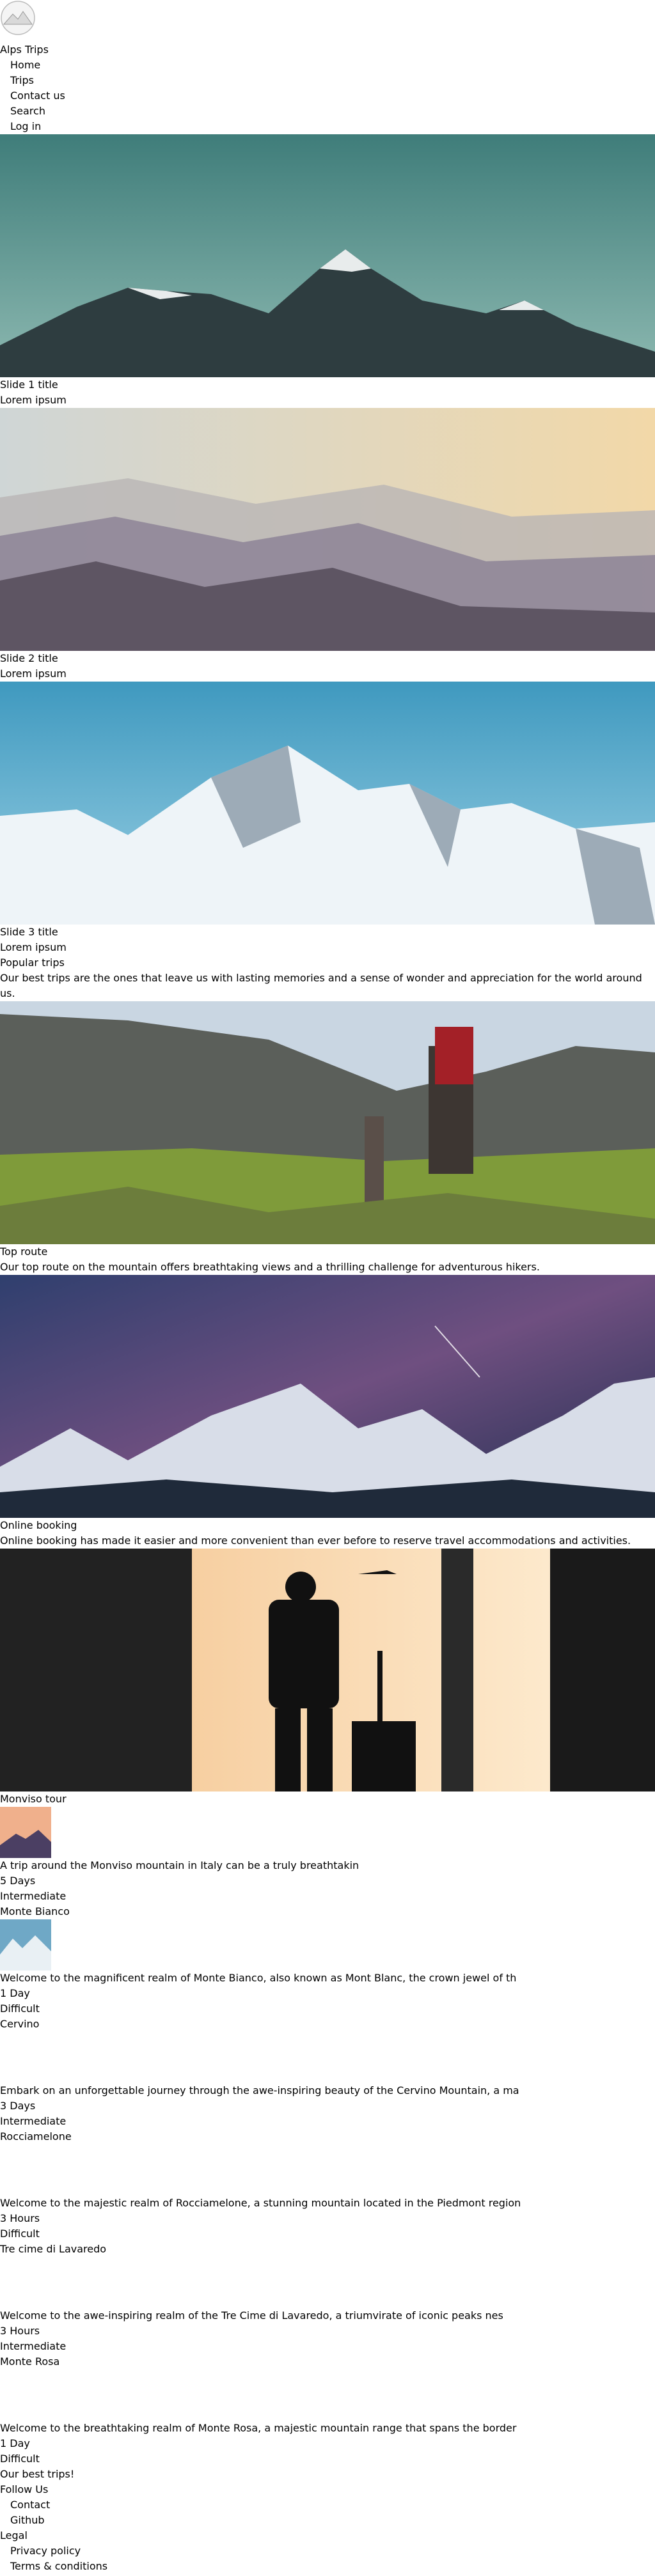 The width and height of the screenshot is (655, 2576). I want to click on slide-3-subtitle: Lorem ipsum, so click(33, 947).